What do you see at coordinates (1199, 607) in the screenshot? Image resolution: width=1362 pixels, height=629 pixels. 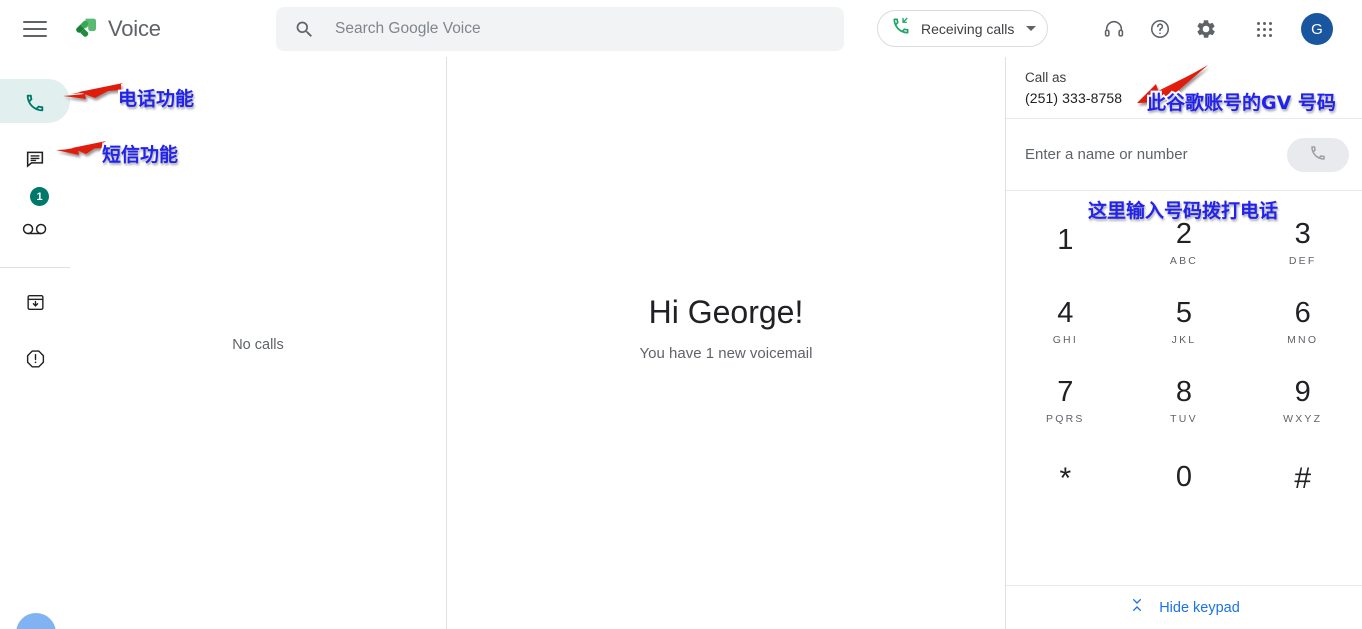 I see `hide-keypad-label: Hide keypad` at bounding box center [1199, 607].